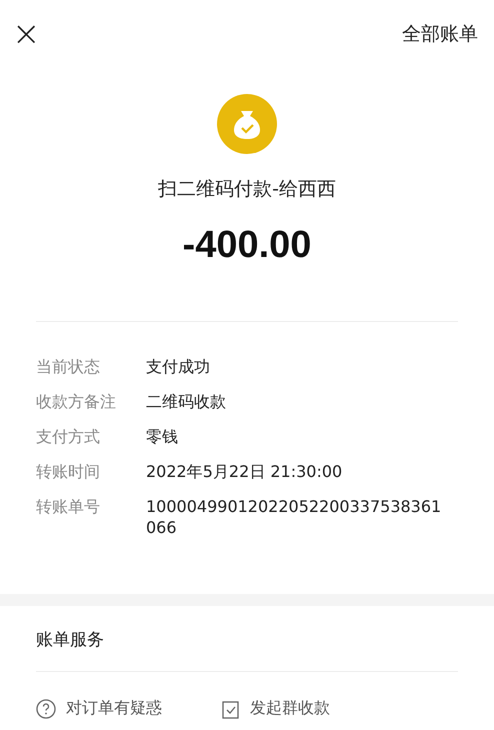 The image size is (494, 730). What do you see at coordinates (99, 708) in the screenshot?
I see `service-action: 对订单有疑惑` at bounding box center [99, 708].